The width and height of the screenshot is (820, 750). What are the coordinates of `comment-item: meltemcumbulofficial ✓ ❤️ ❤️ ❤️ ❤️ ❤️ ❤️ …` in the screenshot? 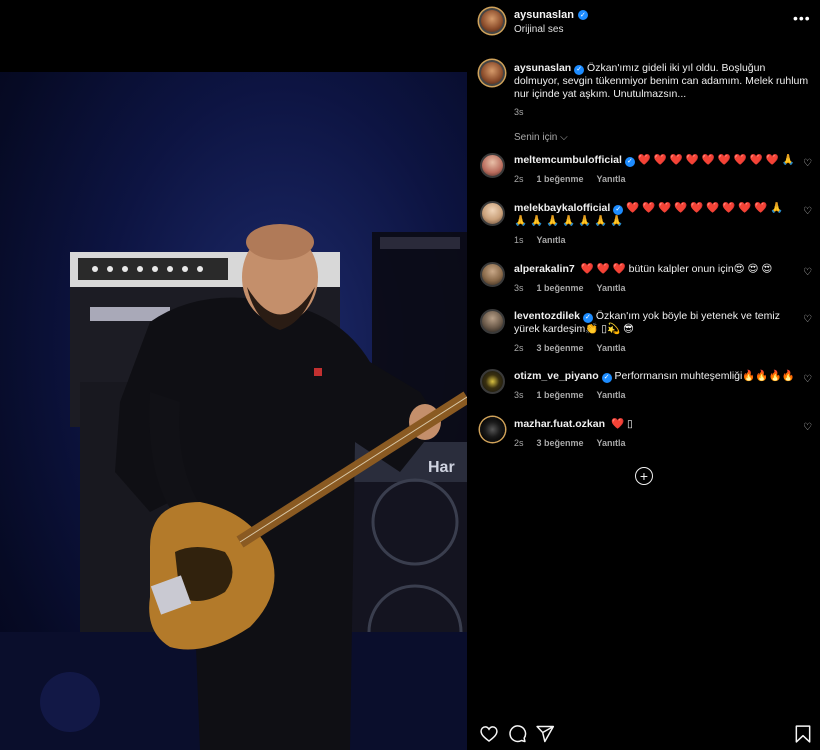 It's located at (643, 173).